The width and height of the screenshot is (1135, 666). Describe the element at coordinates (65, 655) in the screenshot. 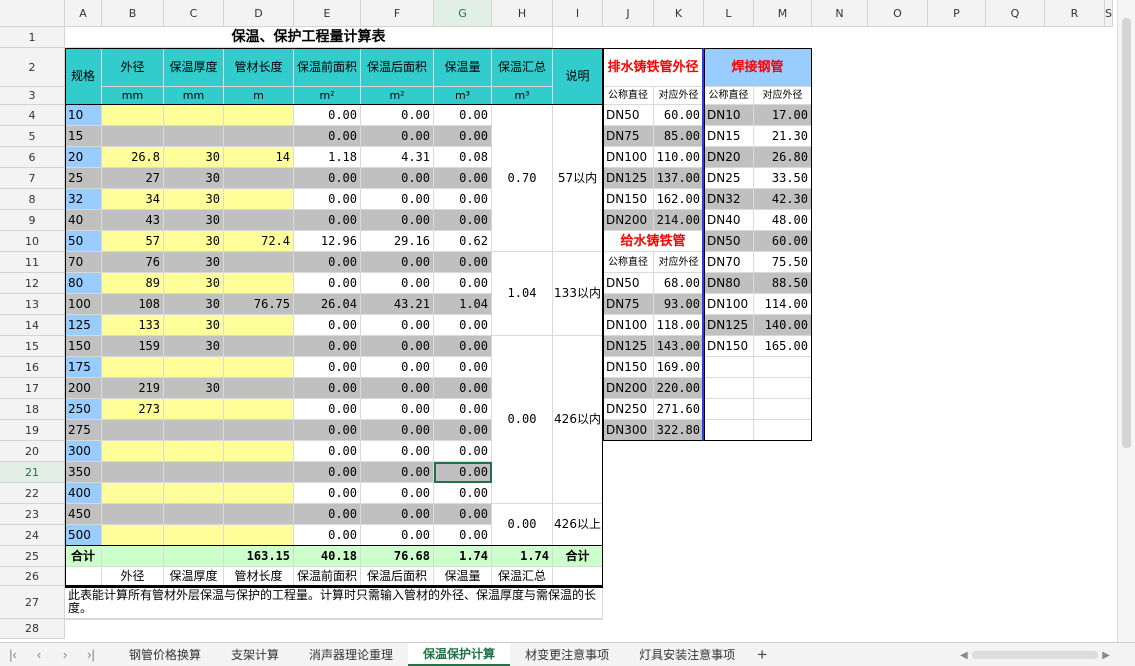

I see `next-sheet-icon: ›` at that location.